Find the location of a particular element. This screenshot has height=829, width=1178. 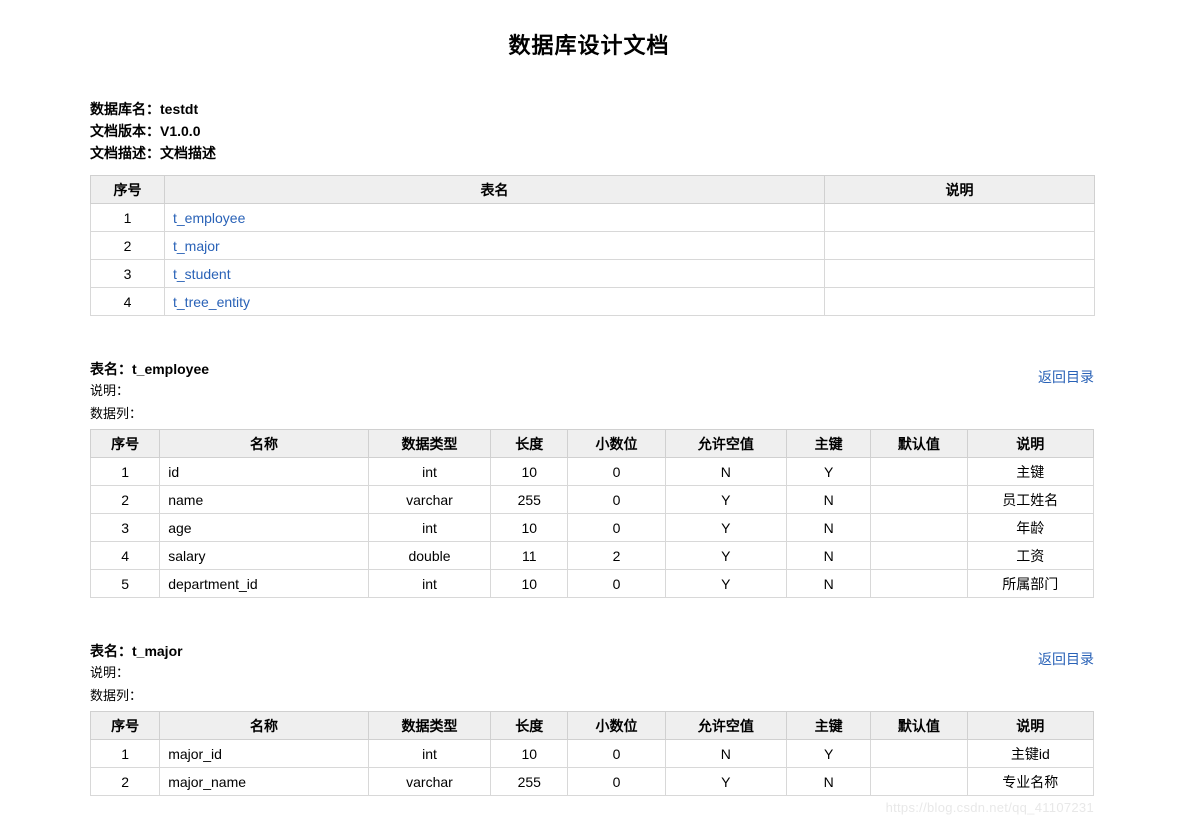

detail-header-row: 序号 名称 数据类型 长度 小数位 允许空值 主键 默认值 说明 is located at coordinates (592, 443).